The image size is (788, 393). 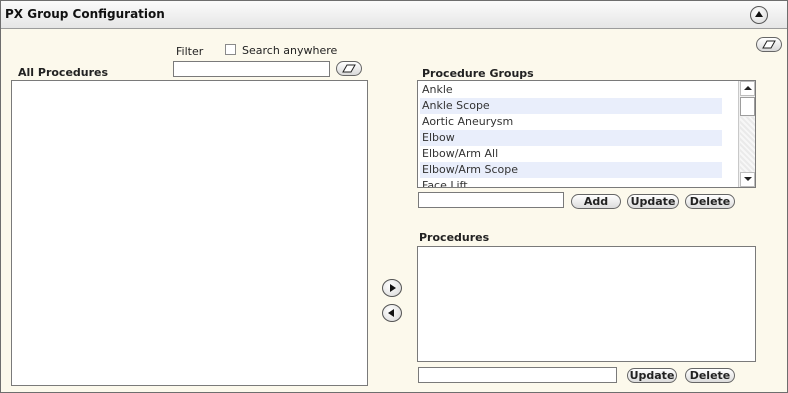 What do you see at coordinates (394, 15) in the screenshot?
I see `panel-header: PX Group Configuration` at bounding box center [394, 15].